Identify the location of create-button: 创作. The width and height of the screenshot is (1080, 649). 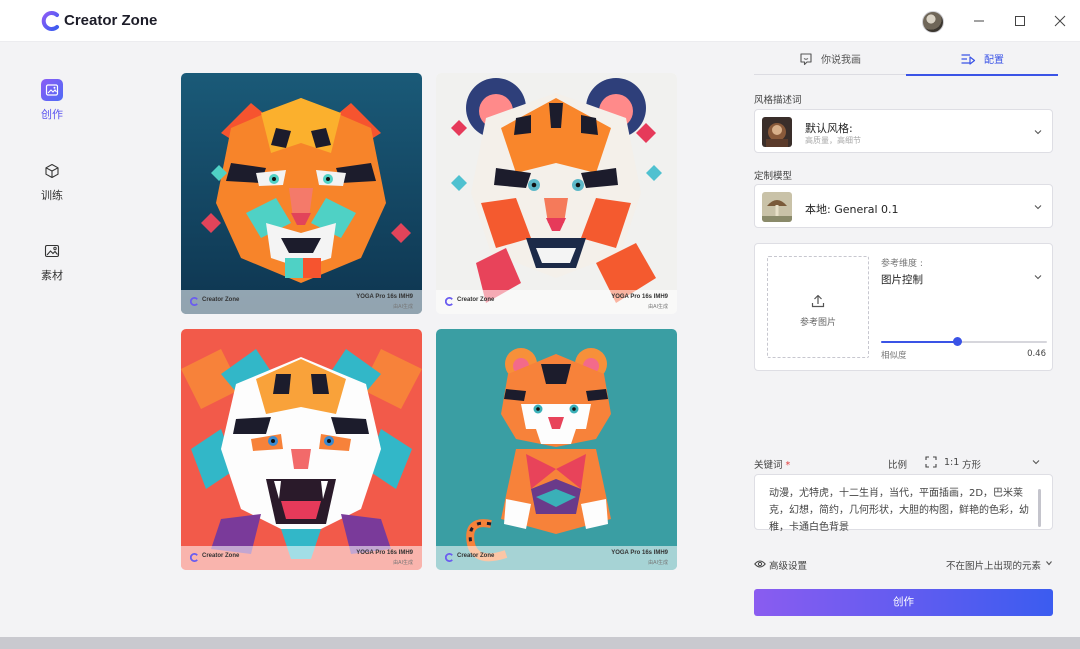
(903, 602).